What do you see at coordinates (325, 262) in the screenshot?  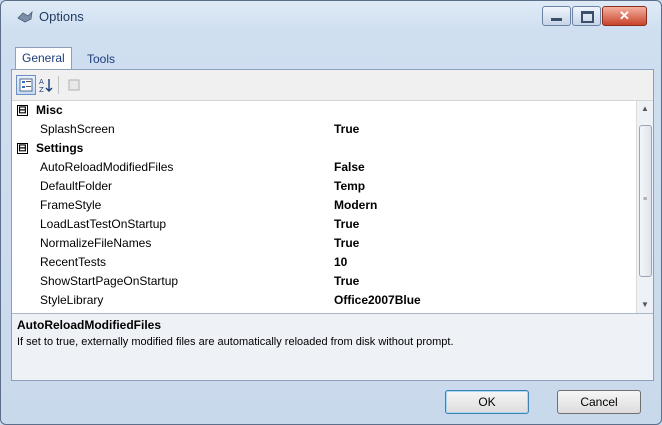 I see `property-row: RecentTests 10` at bounding box center [325, 262].